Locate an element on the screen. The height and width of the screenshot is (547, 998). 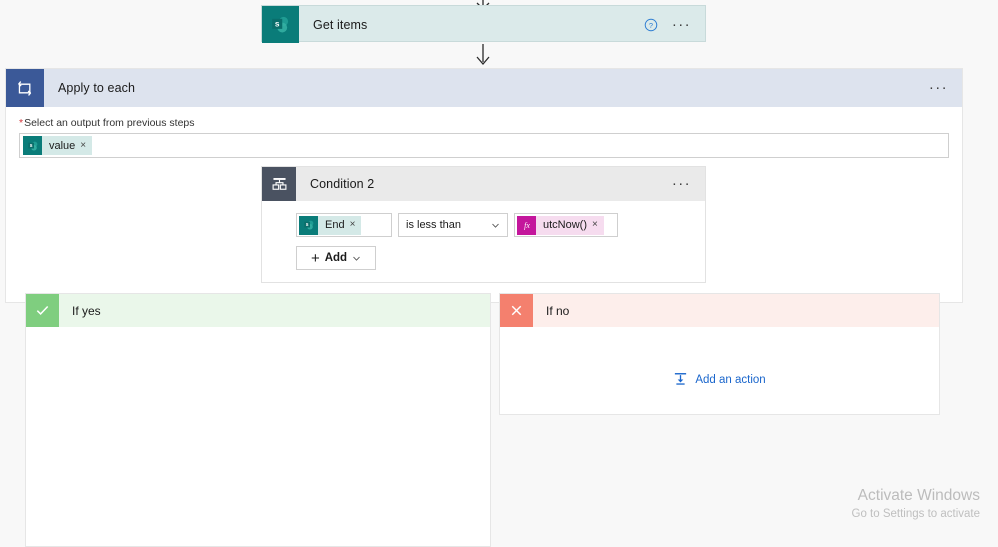
field-label-text: Select an output from previous steps is located at coordinates (109, 123).